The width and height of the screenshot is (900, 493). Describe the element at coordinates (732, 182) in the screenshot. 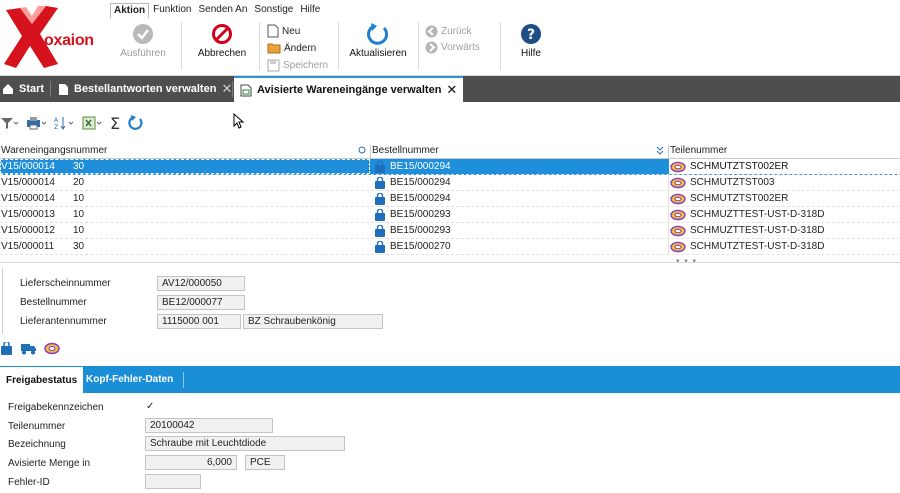

I see `cell-teil-value: SCHMUTZTST003` at that location.